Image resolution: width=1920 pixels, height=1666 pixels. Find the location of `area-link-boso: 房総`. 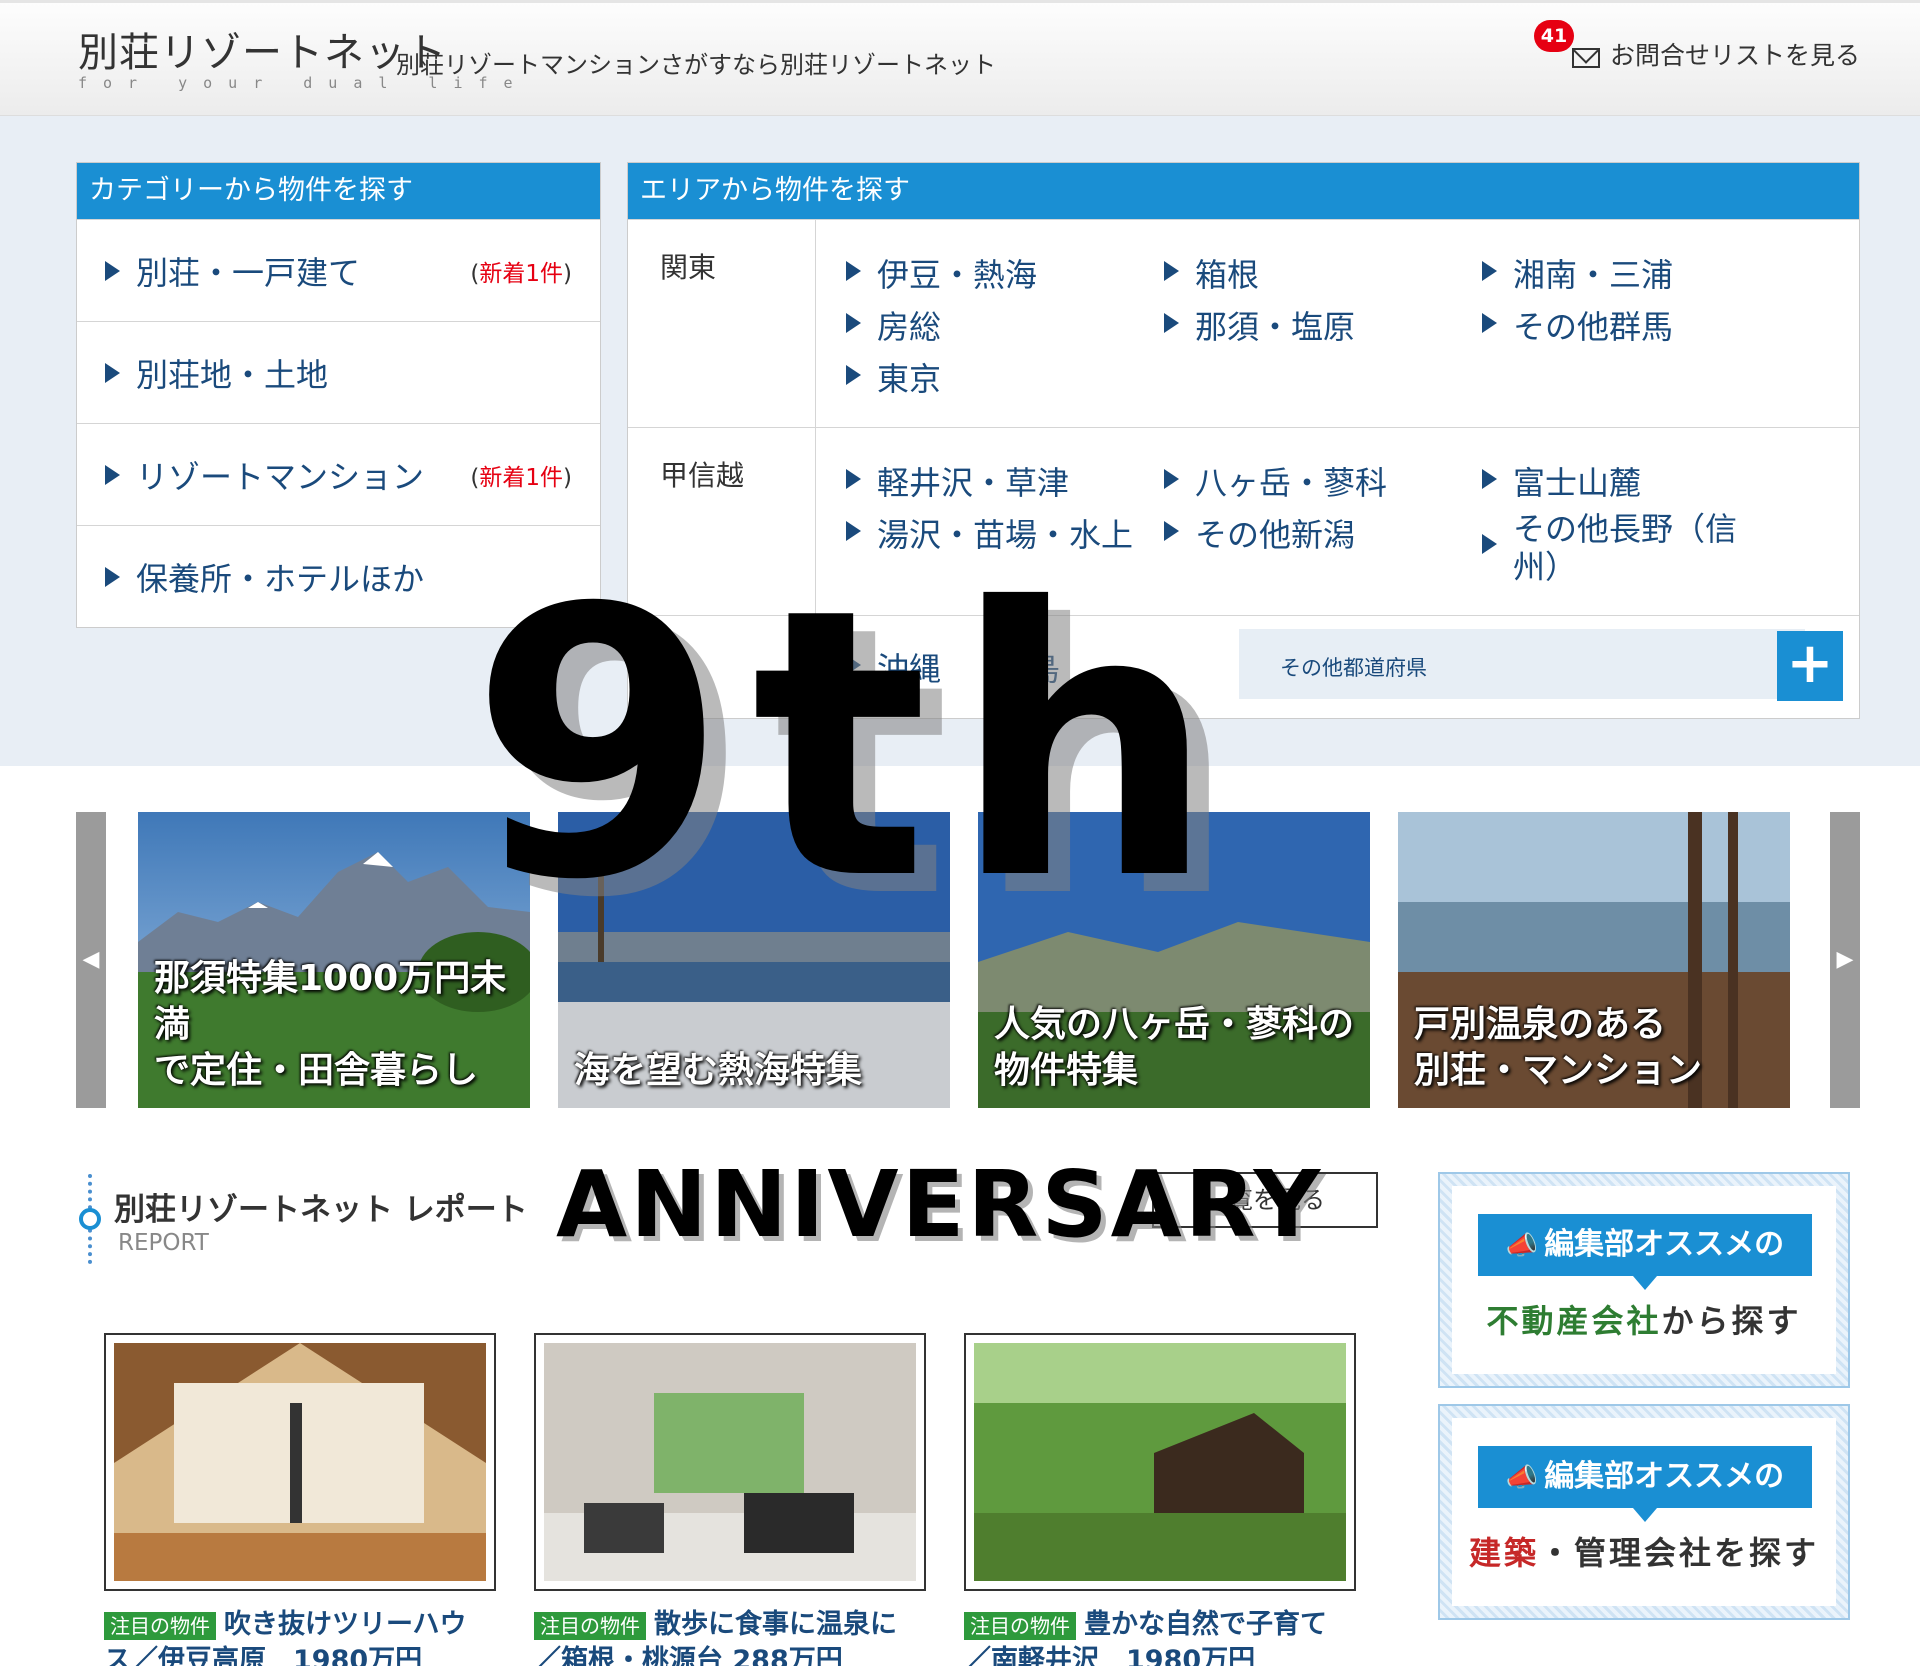

area-link-boso: 房総 is located at coordinates (893, 325).